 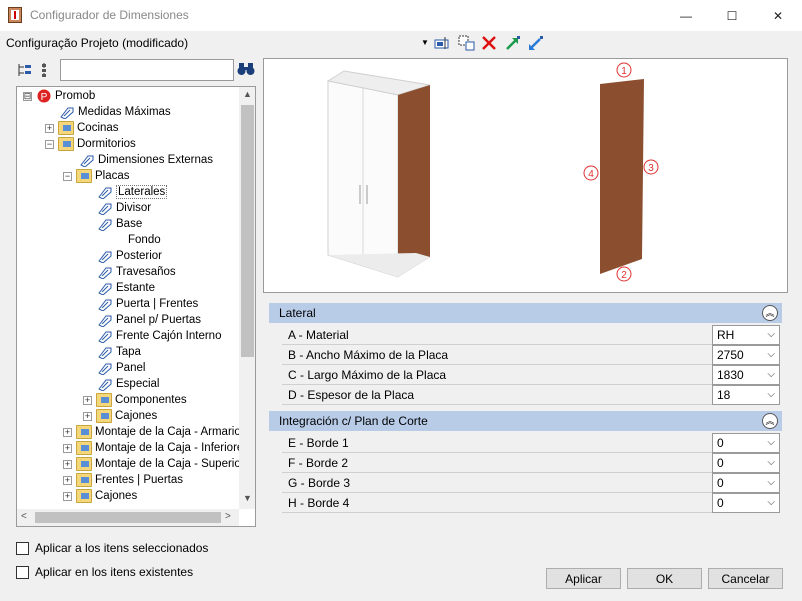 I want to click on tree-item-montaje-armarios: + Montaje de la Caja - Armarios, so click(x=151, y=432).